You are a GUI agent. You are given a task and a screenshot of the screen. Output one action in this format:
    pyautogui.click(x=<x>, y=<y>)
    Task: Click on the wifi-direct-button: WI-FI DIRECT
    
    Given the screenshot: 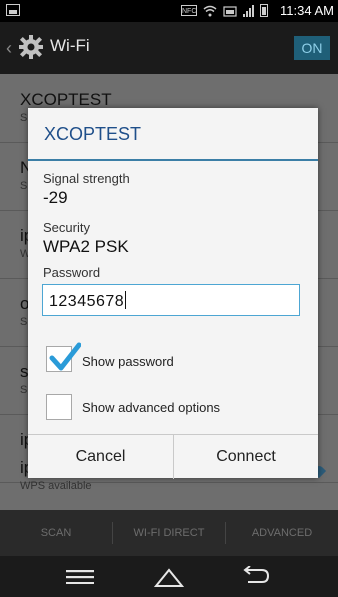 What is the action you would take?
    pyautogui.click(x=169, y=533)
    